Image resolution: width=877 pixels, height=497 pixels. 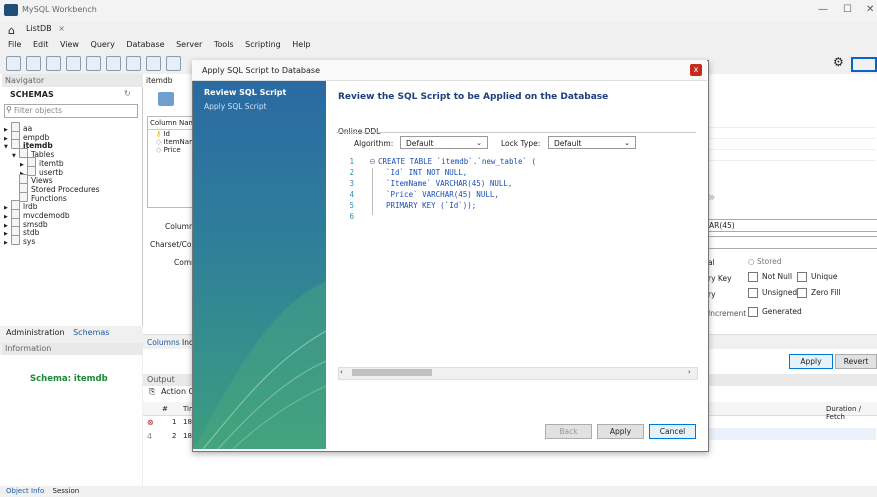 I want to click on menu-server: Server, so click(x=189, y=44).